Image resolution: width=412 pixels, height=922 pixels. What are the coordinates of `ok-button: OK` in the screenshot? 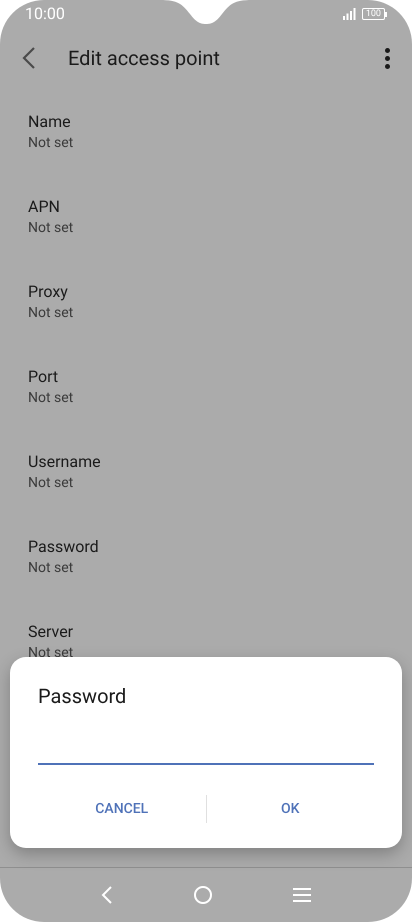 It's located at (290, 809).